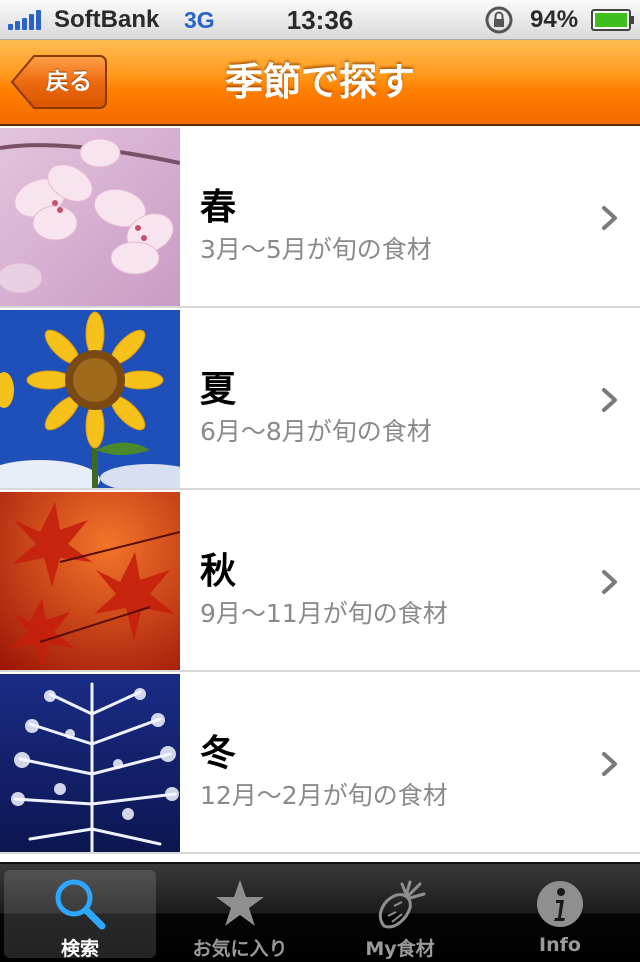 The image size is (640, 962). I want to click on tab-search: 検索, so click(80, 915).